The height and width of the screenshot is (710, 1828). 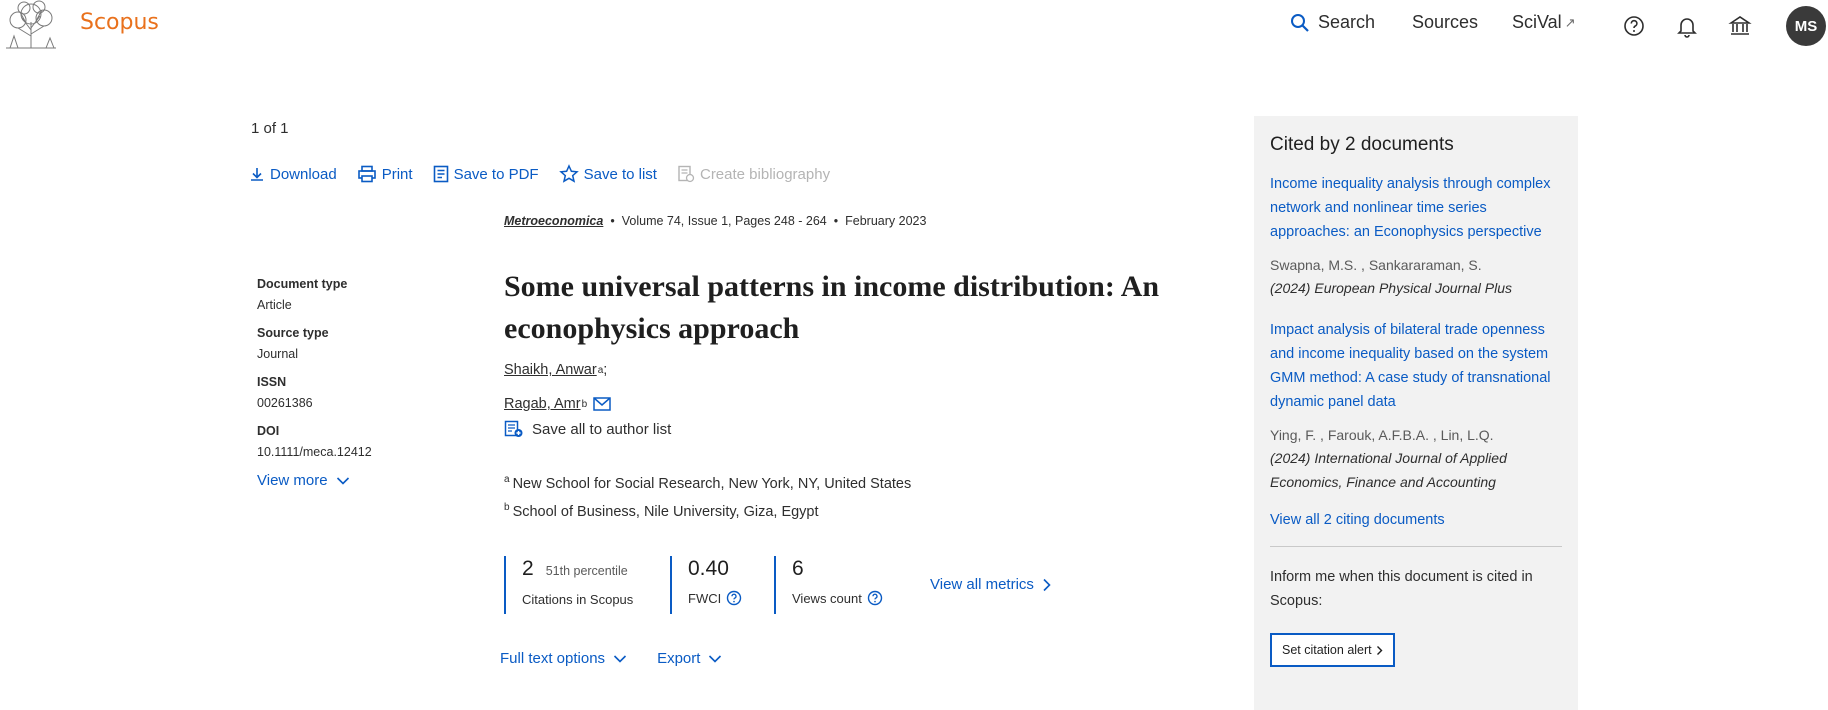 What do you see at coordinates (1376, 265) in the screenshot?
I see `citing-document-authors: Swapna, M.S. , Sankararaman, S.` at bounding box center [1376, 265].